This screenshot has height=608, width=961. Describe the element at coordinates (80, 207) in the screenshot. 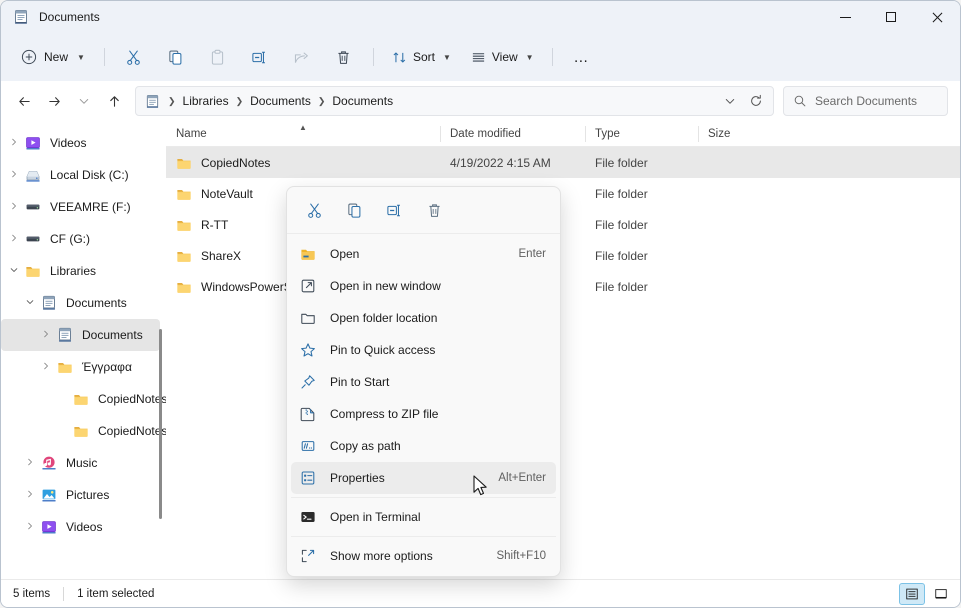

I see `sidebar-item-veeamre-f: VEEAMRE (F:)` at that location.